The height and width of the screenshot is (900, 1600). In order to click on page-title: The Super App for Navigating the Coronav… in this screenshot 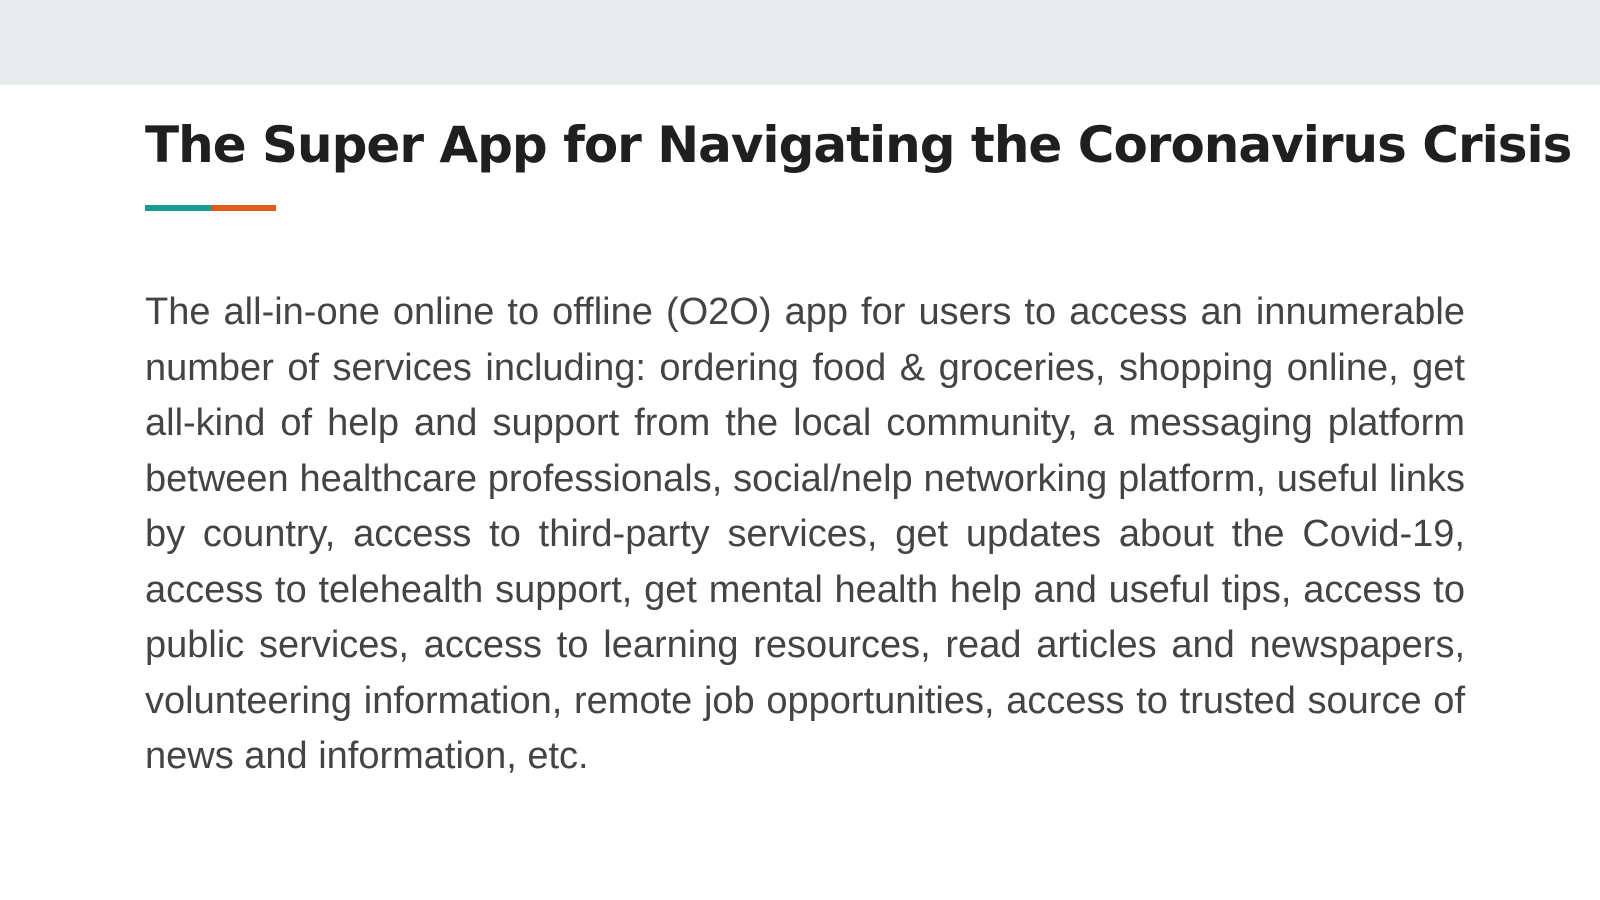, I will do `click(858, 145)`.